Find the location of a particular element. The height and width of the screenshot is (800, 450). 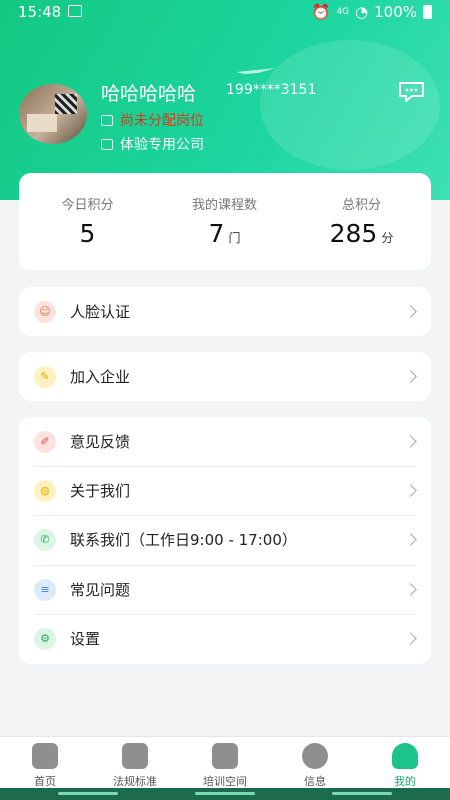

network-label: 4G is located at coordinates (343, 12).